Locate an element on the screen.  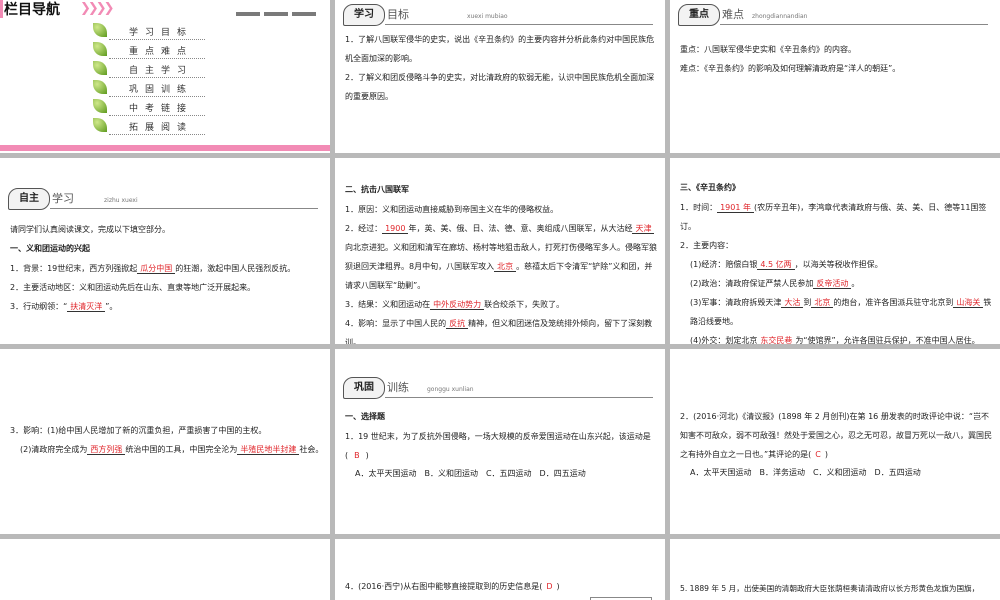
answer-mark: D is located at coordinates (549, 586).